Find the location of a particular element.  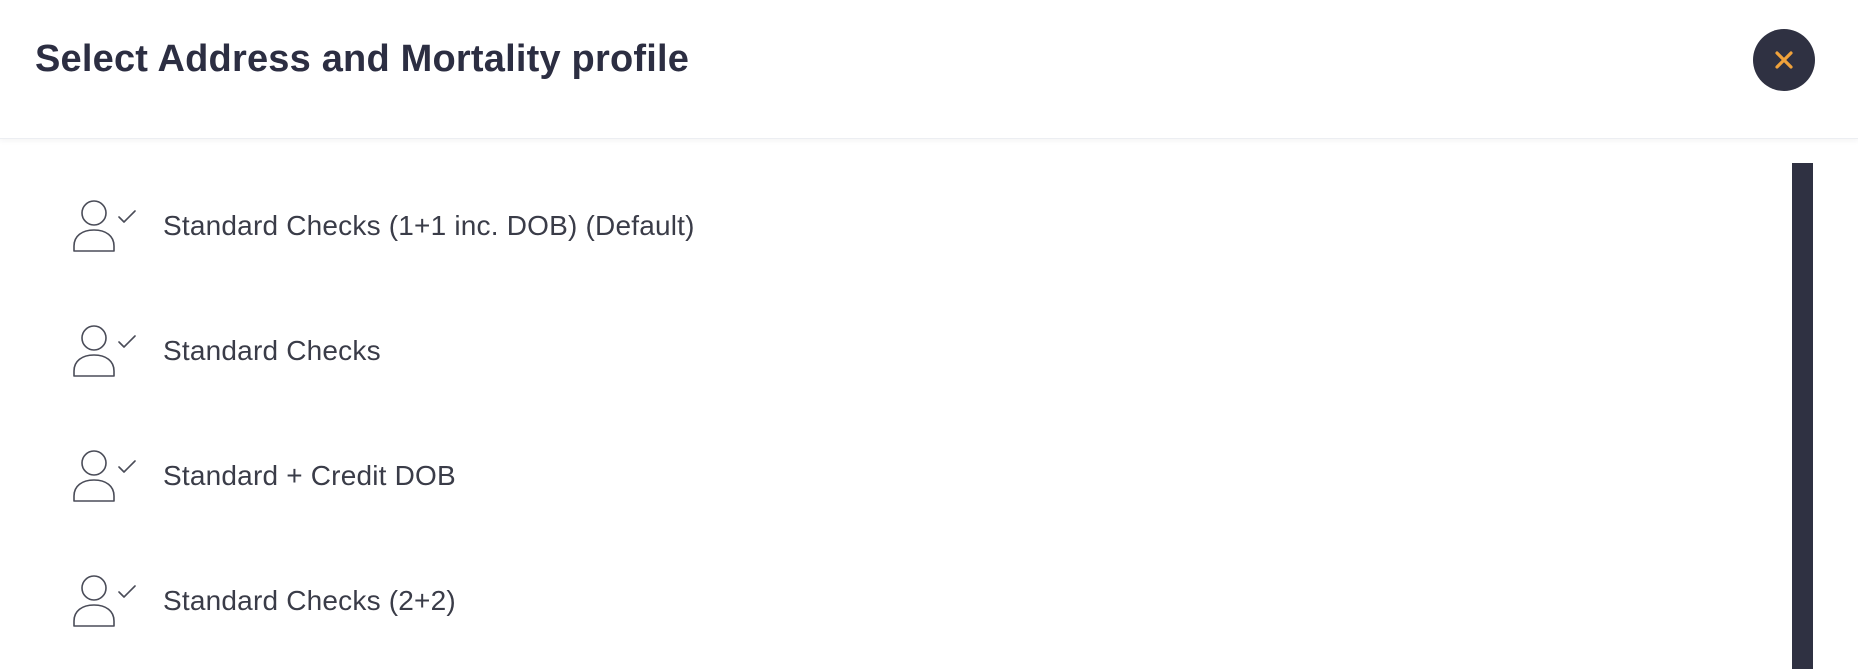

profile-label: Standard + Credit DOB is located at coordinates (309, 475).